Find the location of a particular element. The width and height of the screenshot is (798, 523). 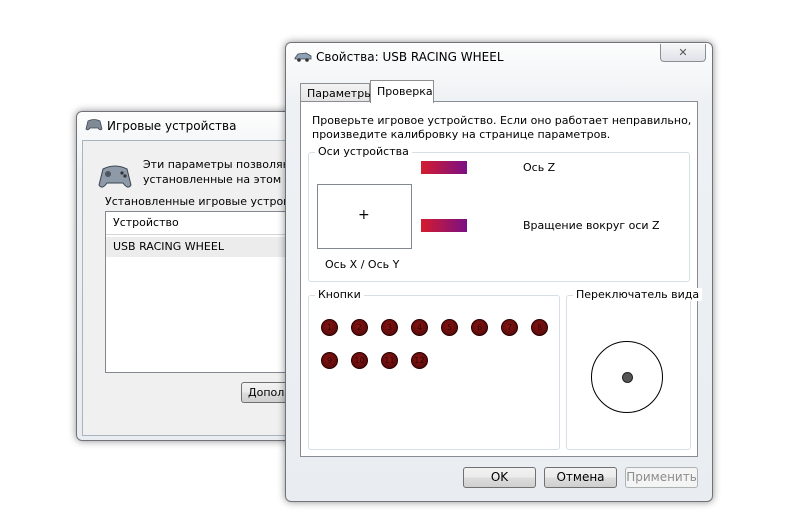

window-title: Игровые устройства is located at coordinates (172, 126).